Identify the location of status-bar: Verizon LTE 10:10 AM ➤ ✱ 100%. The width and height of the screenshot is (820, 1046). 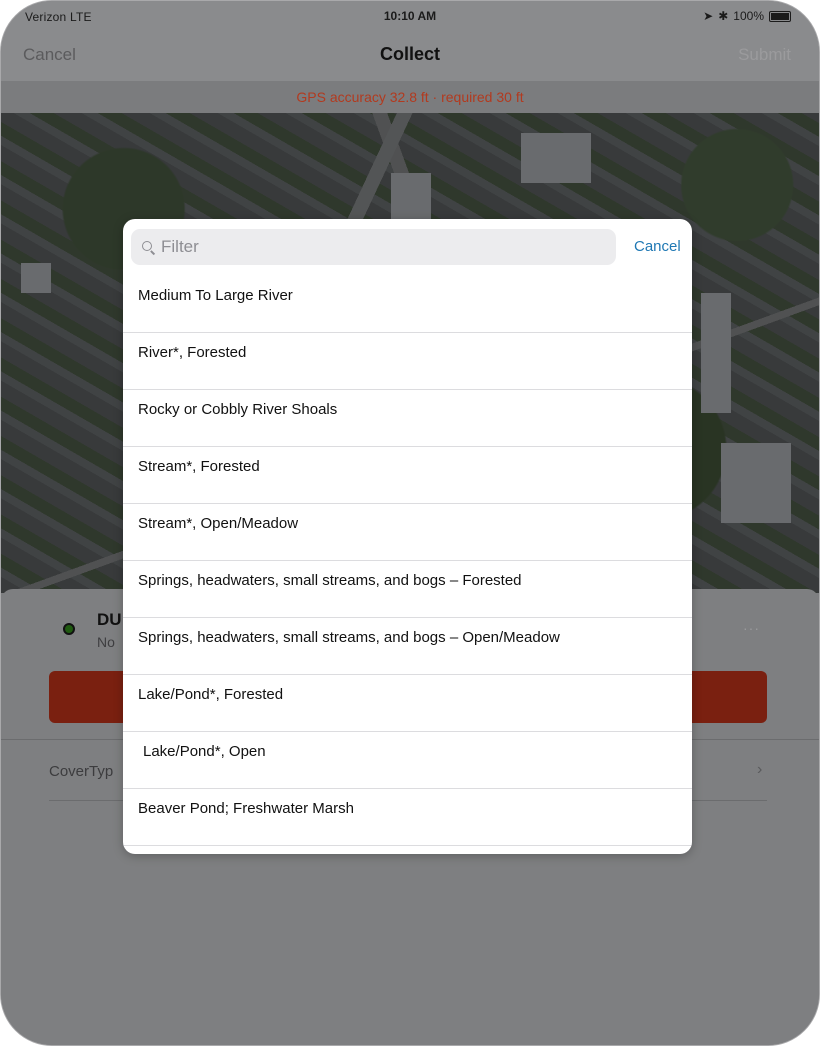
(410, 16).